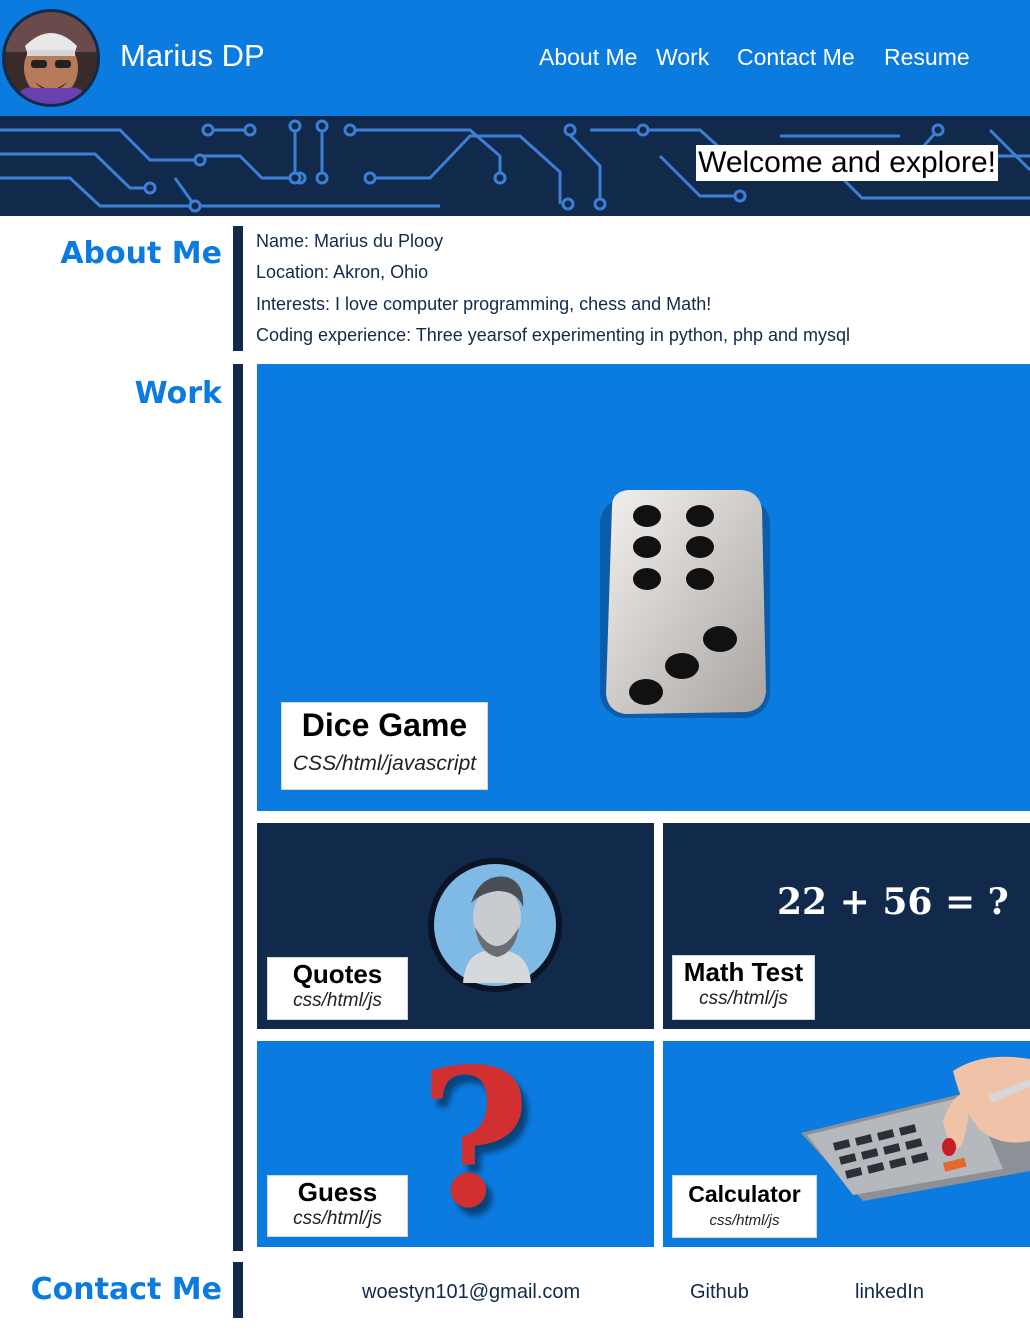  Describe the element at coordinates (744, 1220) in the screenshot. I see `calculator-tech: css/html/js` at that location.